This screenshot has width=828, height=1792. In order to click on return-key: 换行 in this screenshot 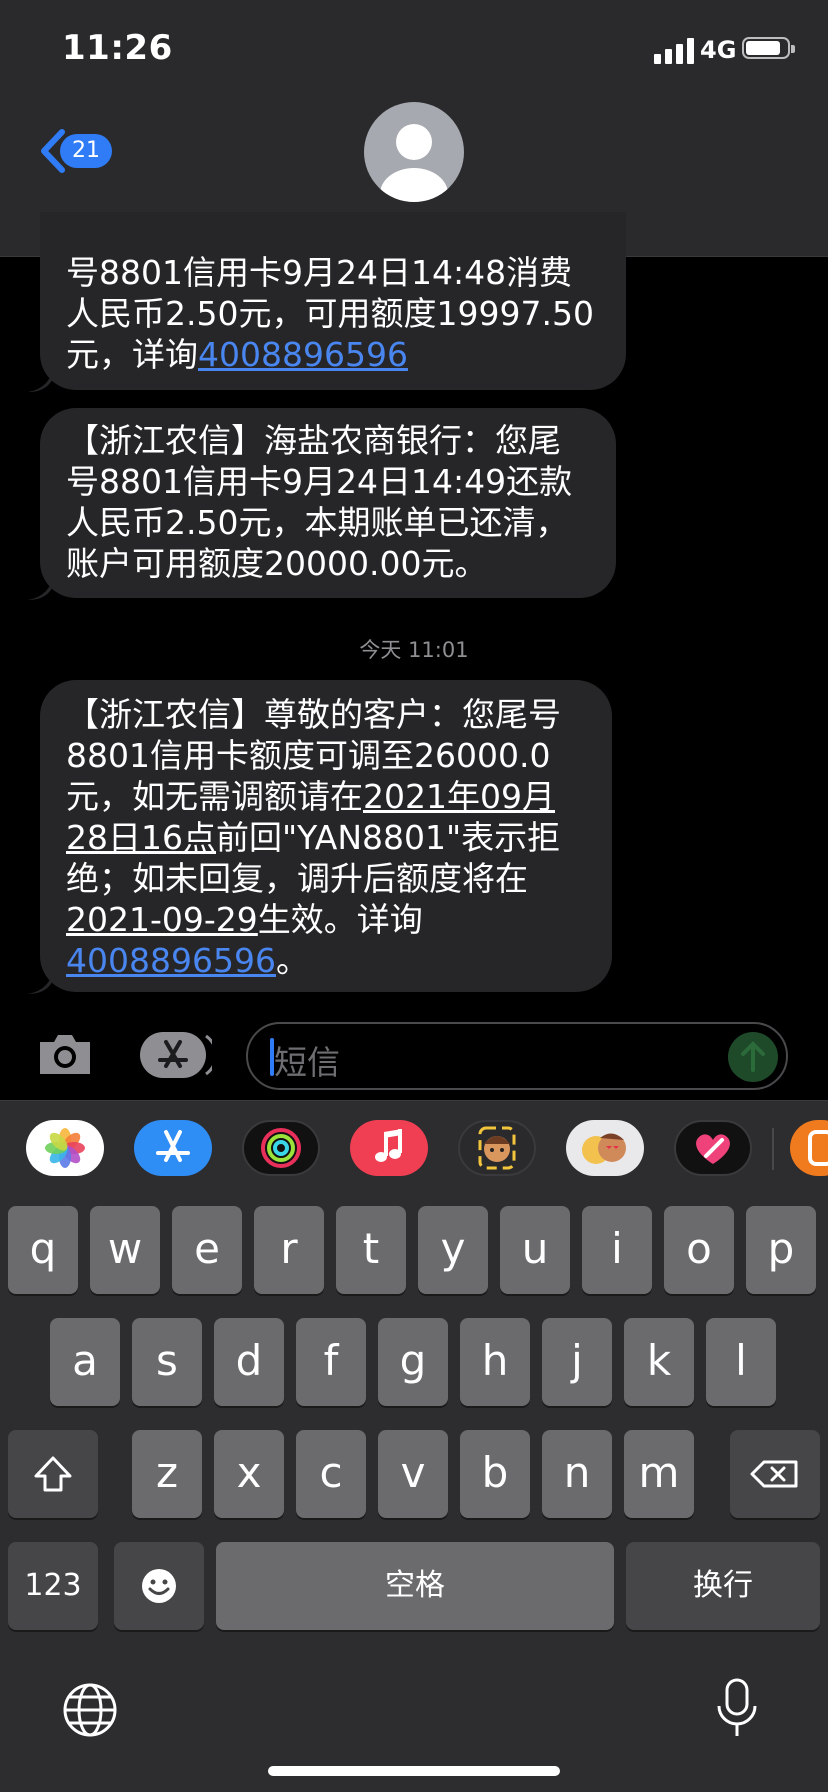, I will do `click(723, 1586)`.